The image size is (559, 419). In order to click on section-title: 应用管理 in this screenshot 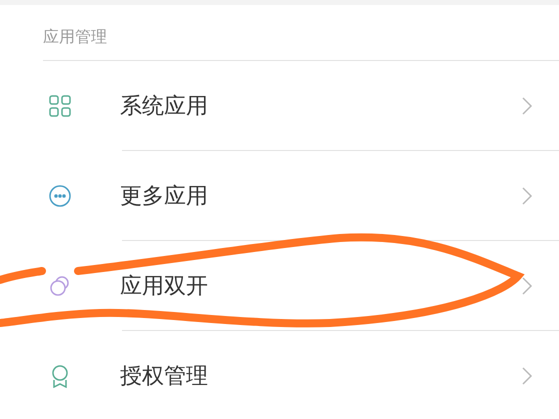, I will do `click(75, 37)`.